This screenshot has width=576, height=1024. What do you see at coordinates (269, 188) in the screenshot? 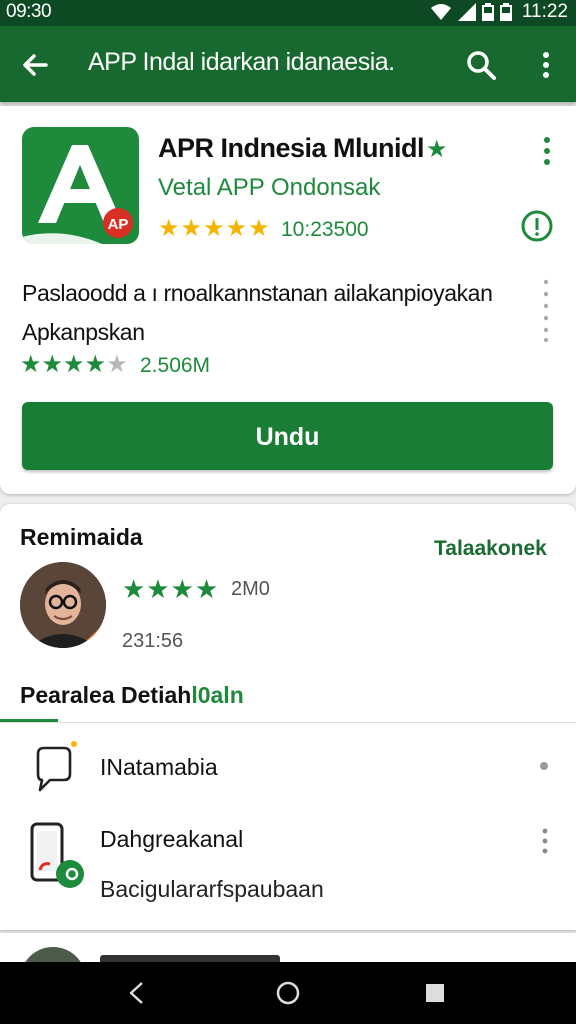
I see `developer-name: Vetal APP Ondonsak` at bounding box center [269, 188].